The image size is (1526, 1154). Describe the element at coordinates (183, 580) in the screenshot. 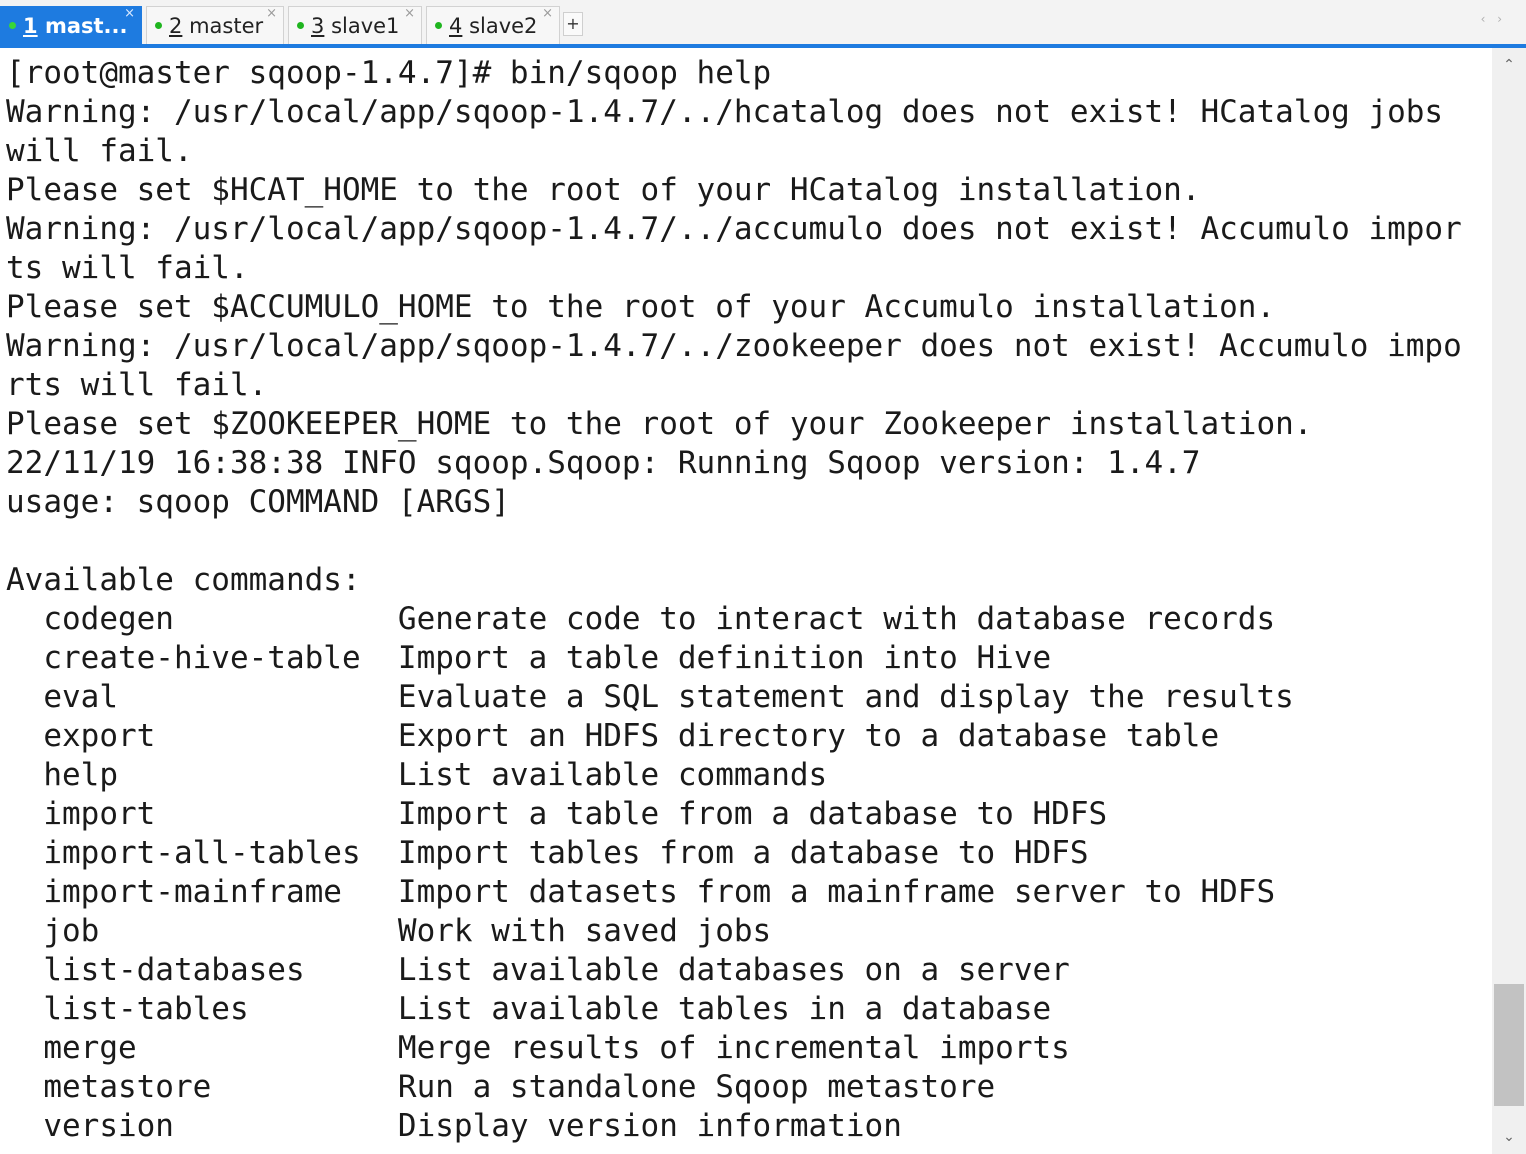

I see `terminal-line: Available commands:` at that location.